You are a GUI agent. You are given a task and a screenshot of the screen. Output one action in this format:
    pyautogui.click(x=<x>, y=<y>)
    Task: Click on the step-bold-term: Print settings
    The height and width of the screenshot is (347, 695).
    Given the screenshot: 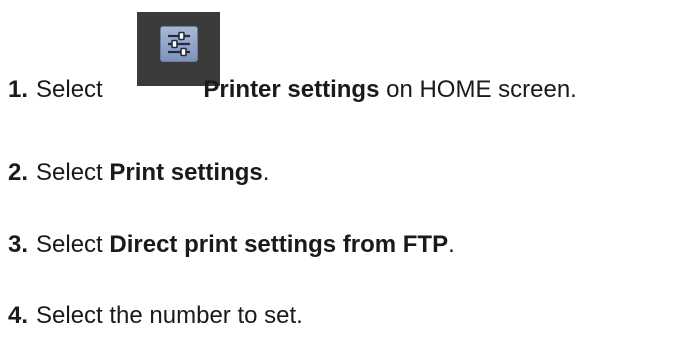 What is the action you would take?
    pyautogui.click(x=186, y=172)
    